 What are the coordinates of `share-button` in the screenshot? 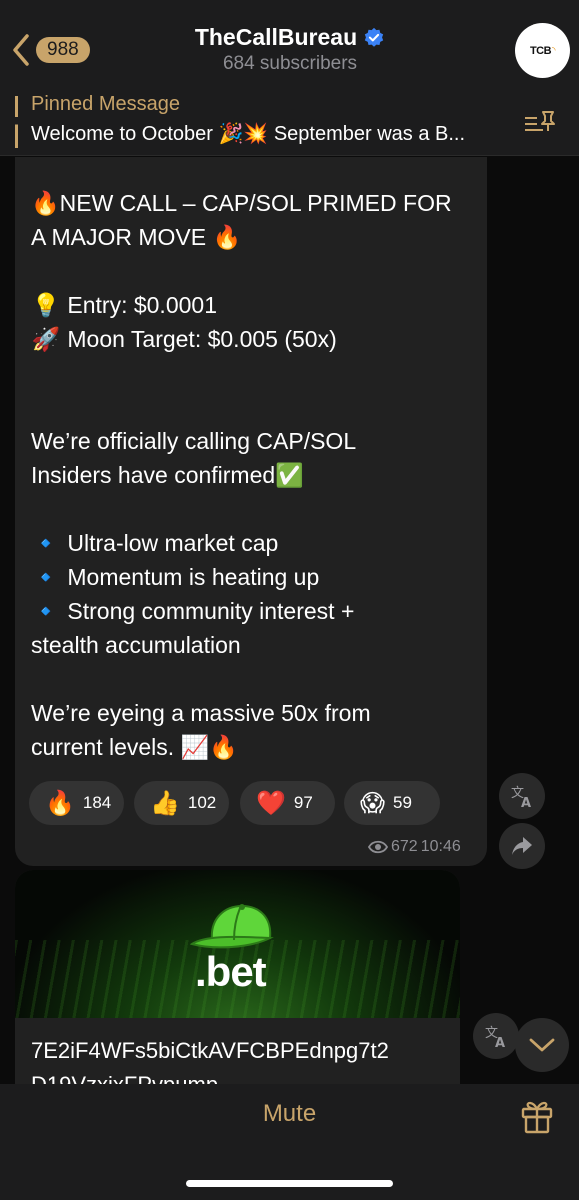 It's located at (522, 846).